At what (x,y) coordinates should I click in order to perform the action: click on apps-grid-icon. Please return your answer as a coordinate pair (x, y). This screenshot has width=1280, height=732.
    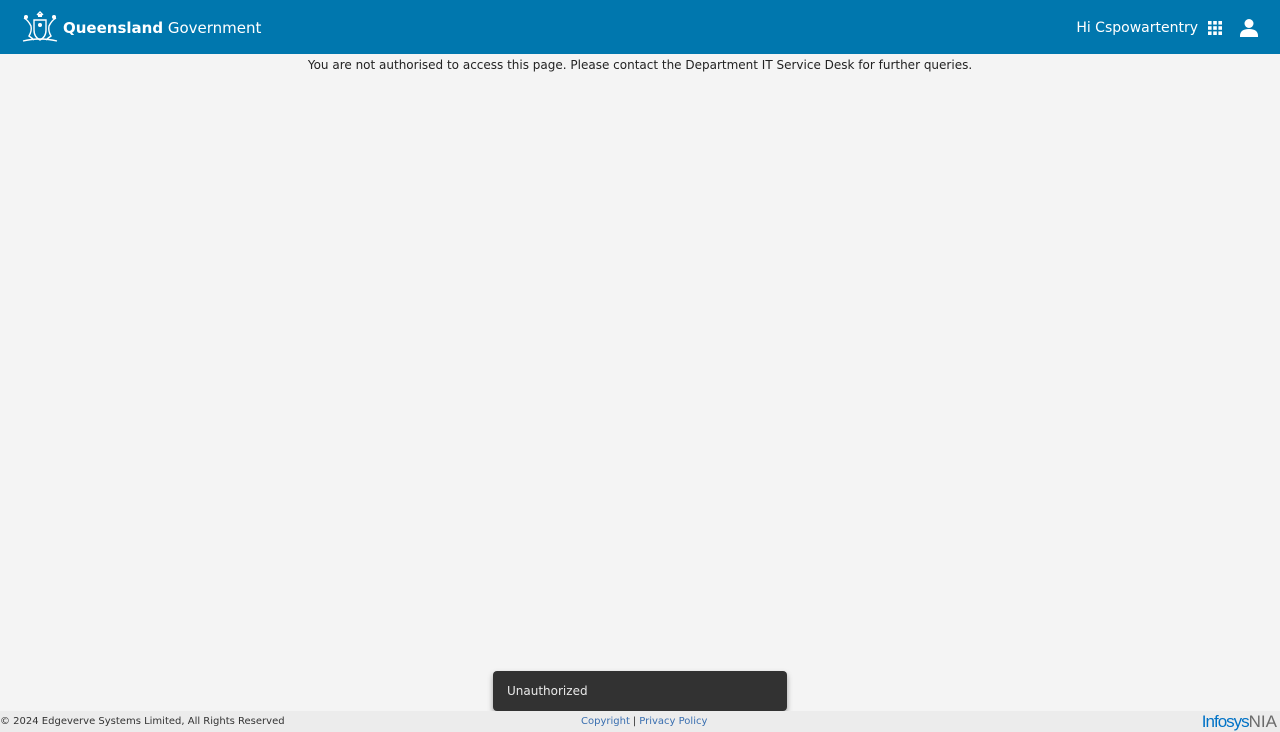
    Looking at the image, I should click on (1215, 28).